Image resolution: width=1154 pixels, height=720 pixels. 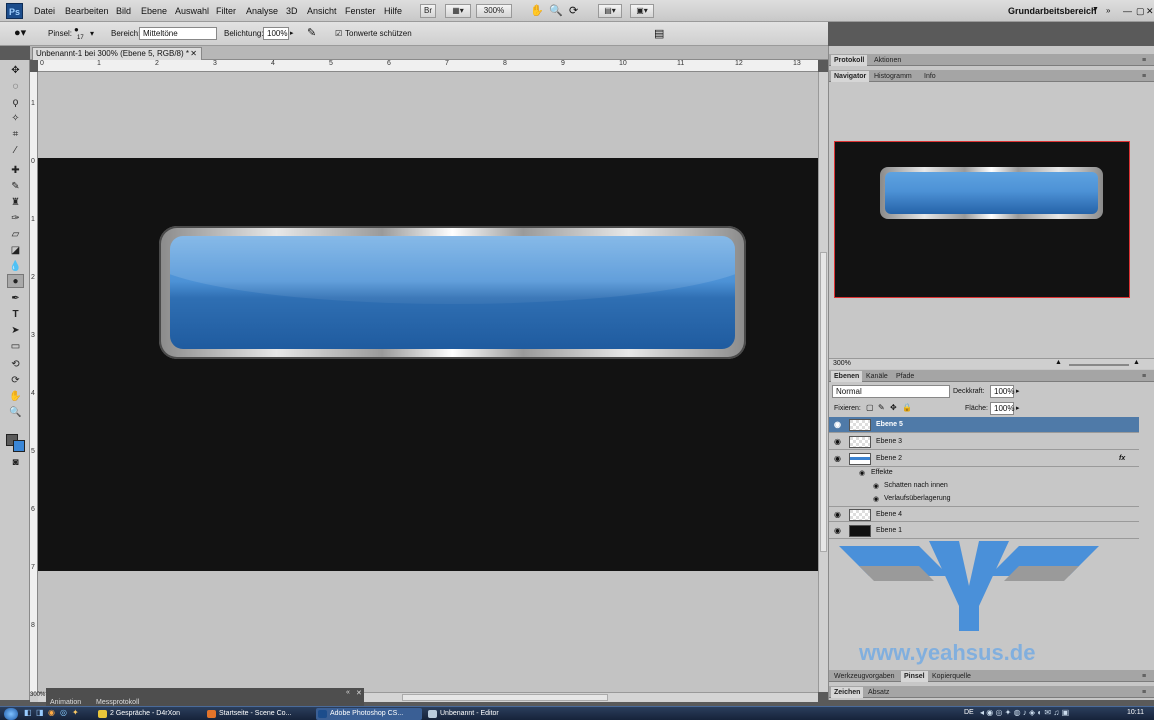 I want to click on close-tab-icon: ✕, so click(x=193, y=54).